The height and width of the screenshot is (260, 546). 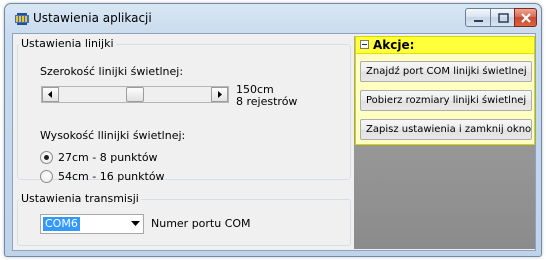 What do you see at coordinates (201, 223) in the screenshot?
I see `com-port-label: Numer portu COM` at bounding box center [201, 223].